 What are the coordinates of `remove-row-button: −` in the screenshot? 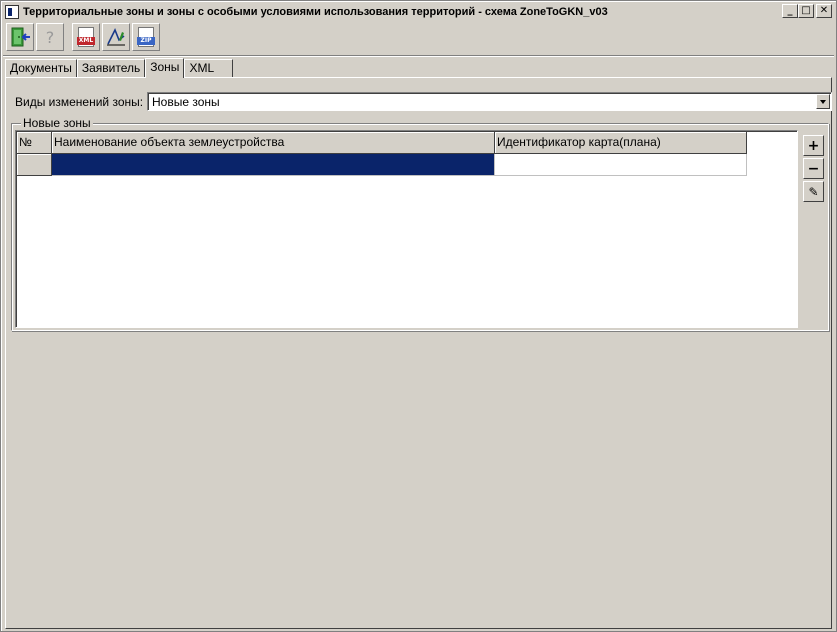 It's located at (813, 168).